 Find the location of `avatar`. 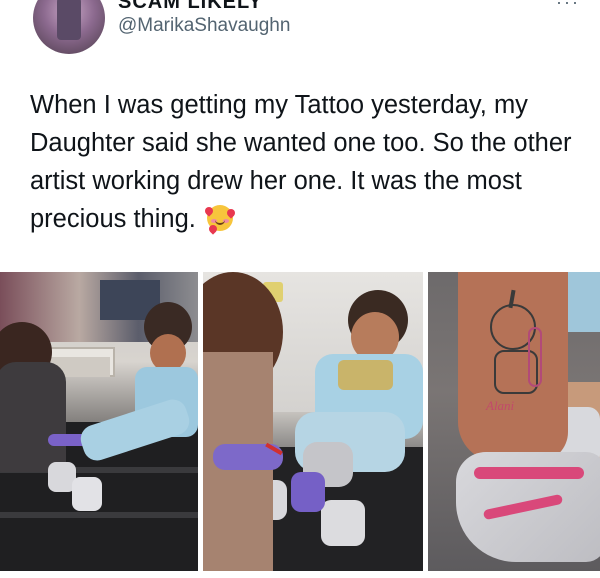

avatar is located at coordinates (69, 27).